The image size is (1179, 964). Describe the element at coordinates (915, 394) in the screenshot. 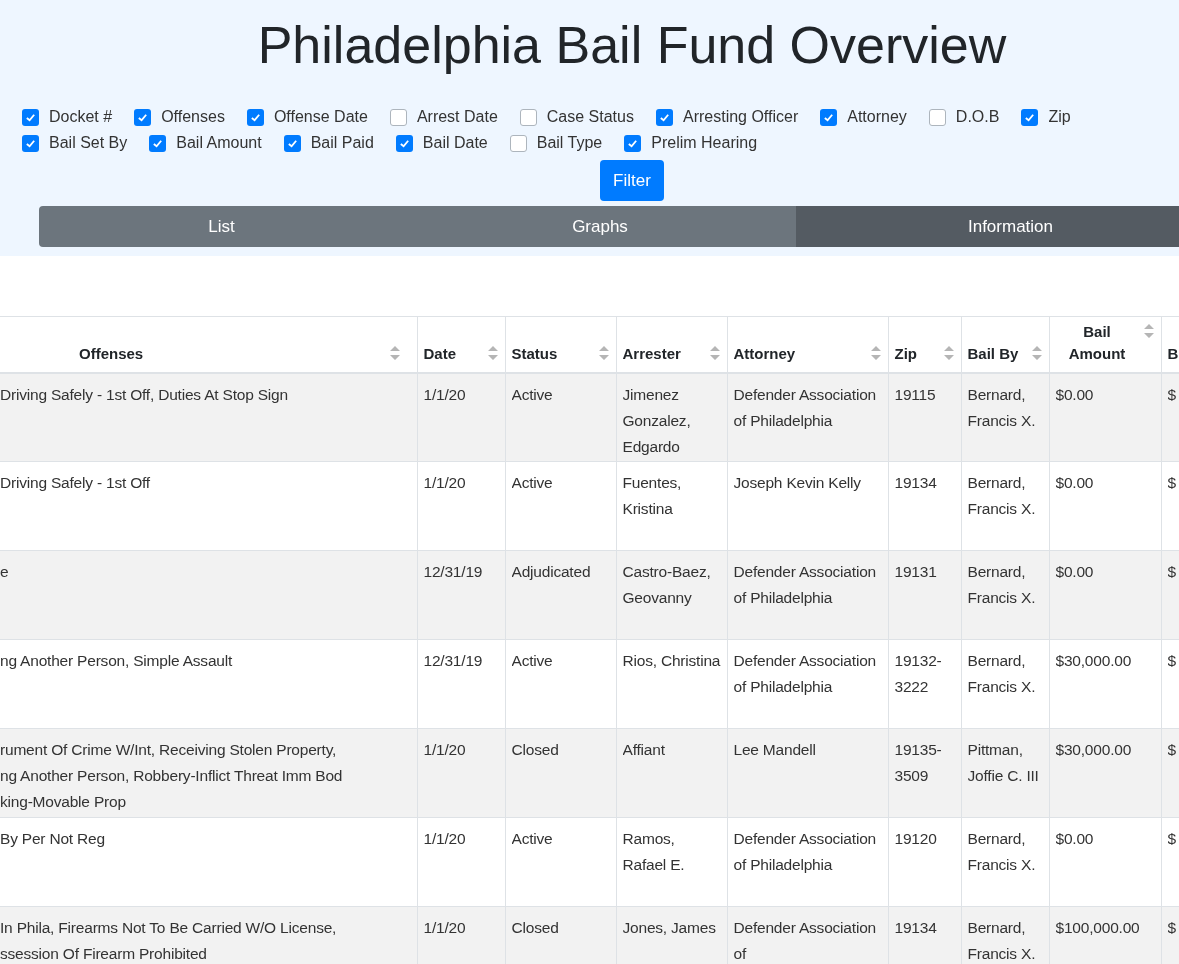

I see `table-cell-text: 19115` at that location.